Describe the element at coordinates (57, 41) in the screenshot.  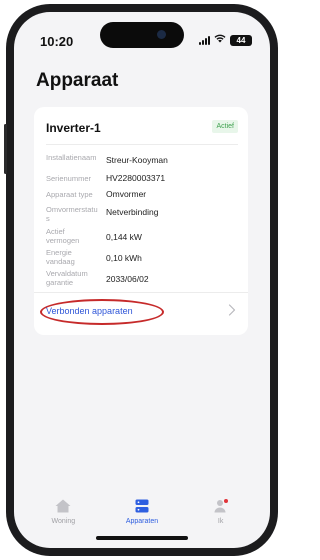
I see `status-time: 10:20` at that location.